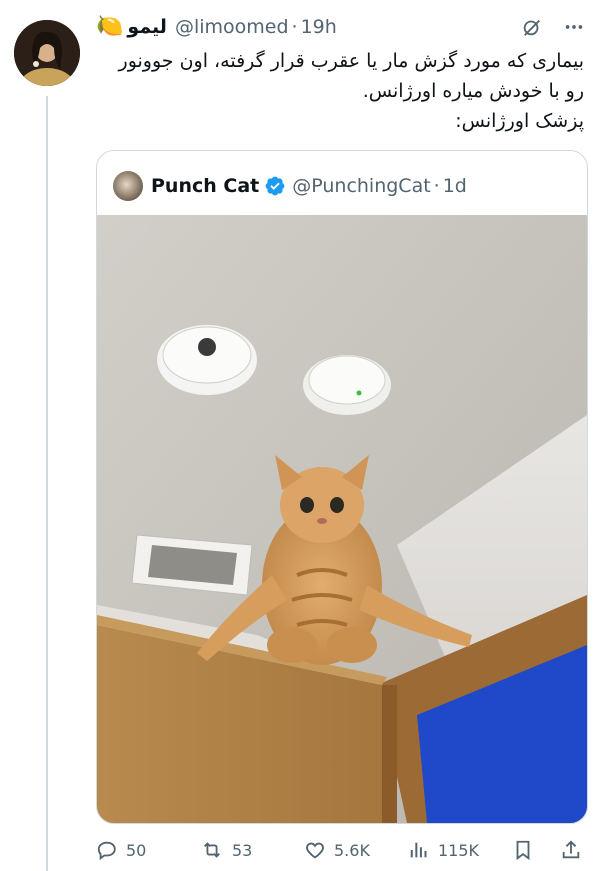 This screenshot has height=871, width=600. Describe the element at coordinates (106, 851) in the screenshot. I see `reply-icon` at that location.